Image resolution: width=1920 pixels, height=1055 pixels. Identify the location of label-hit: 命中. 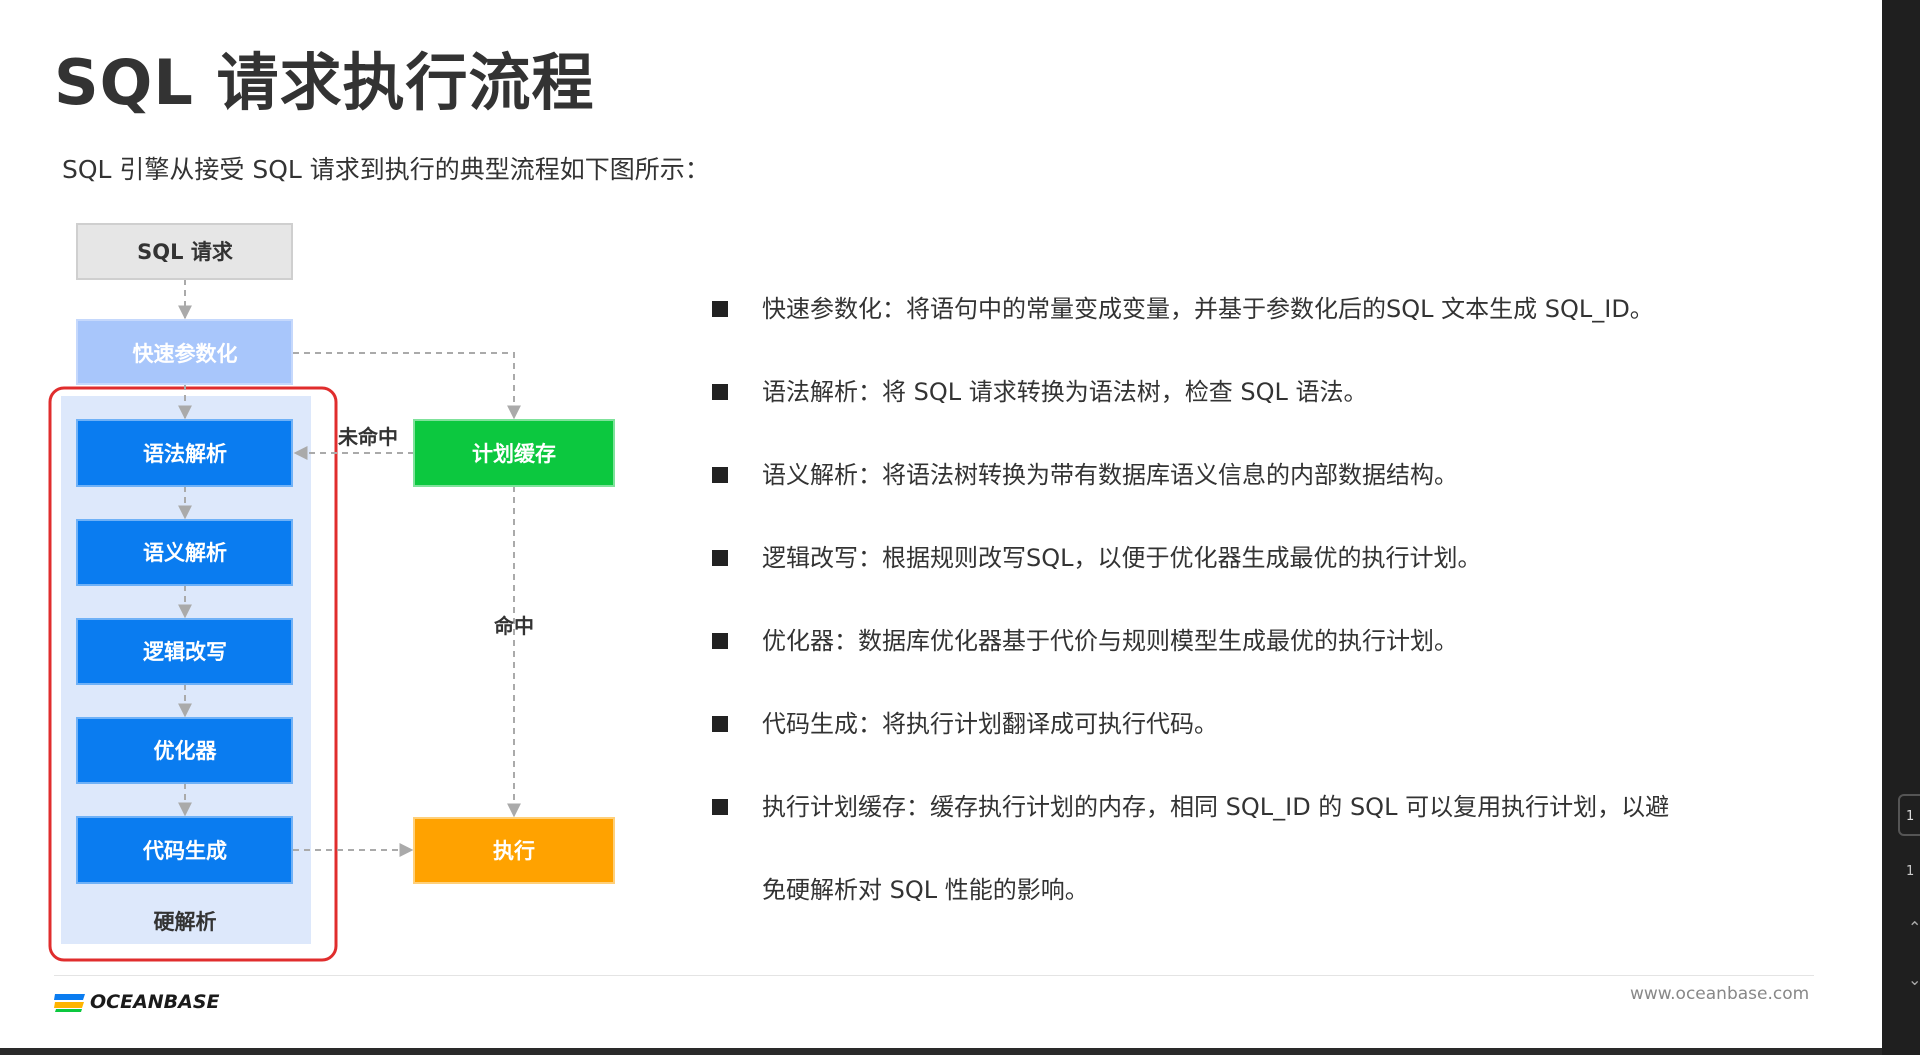
(514, 626).